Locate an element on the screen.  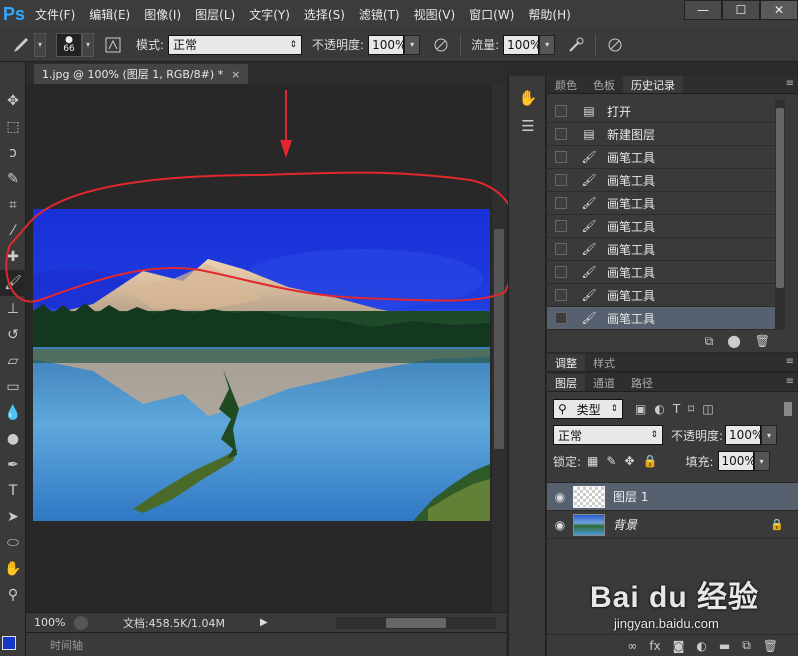
healing-brush-tool-icon: ✚ is located at coordinates (13, 257).